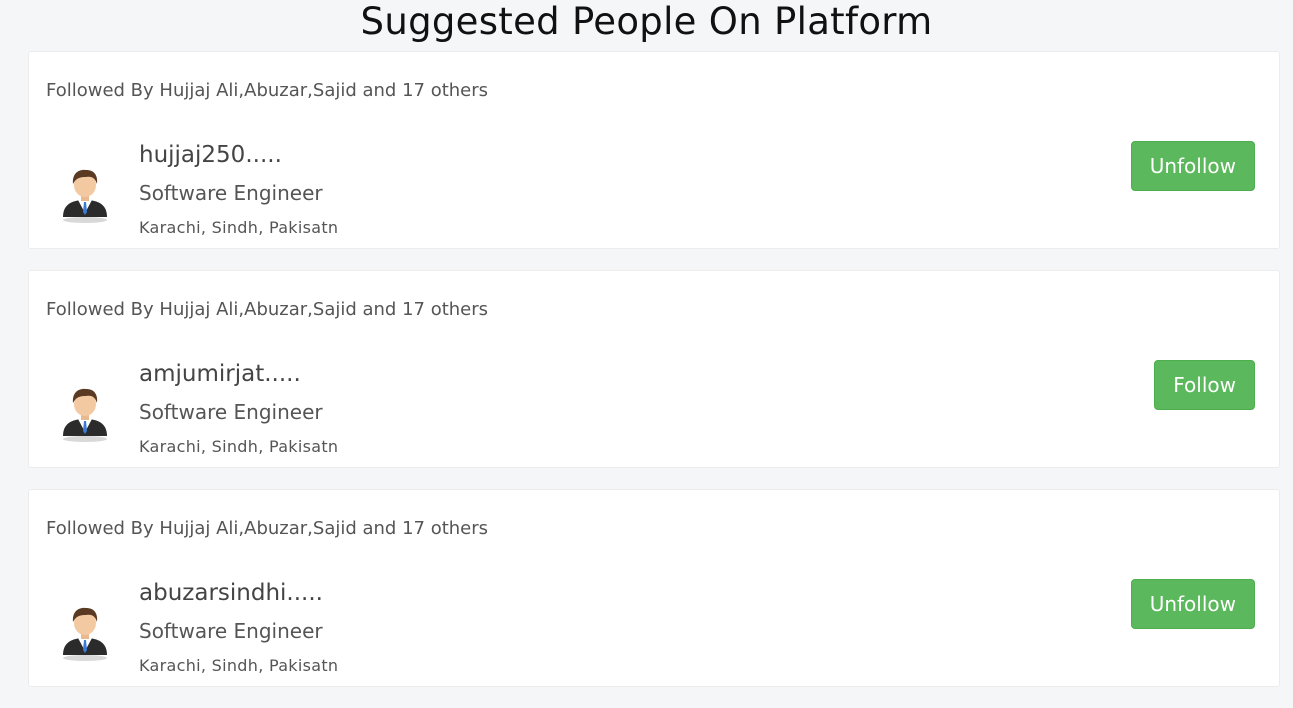  Describe the element at coordinates (646, 21) in the screenshot. I see `page-title: Suggested People On Platform` at that location.